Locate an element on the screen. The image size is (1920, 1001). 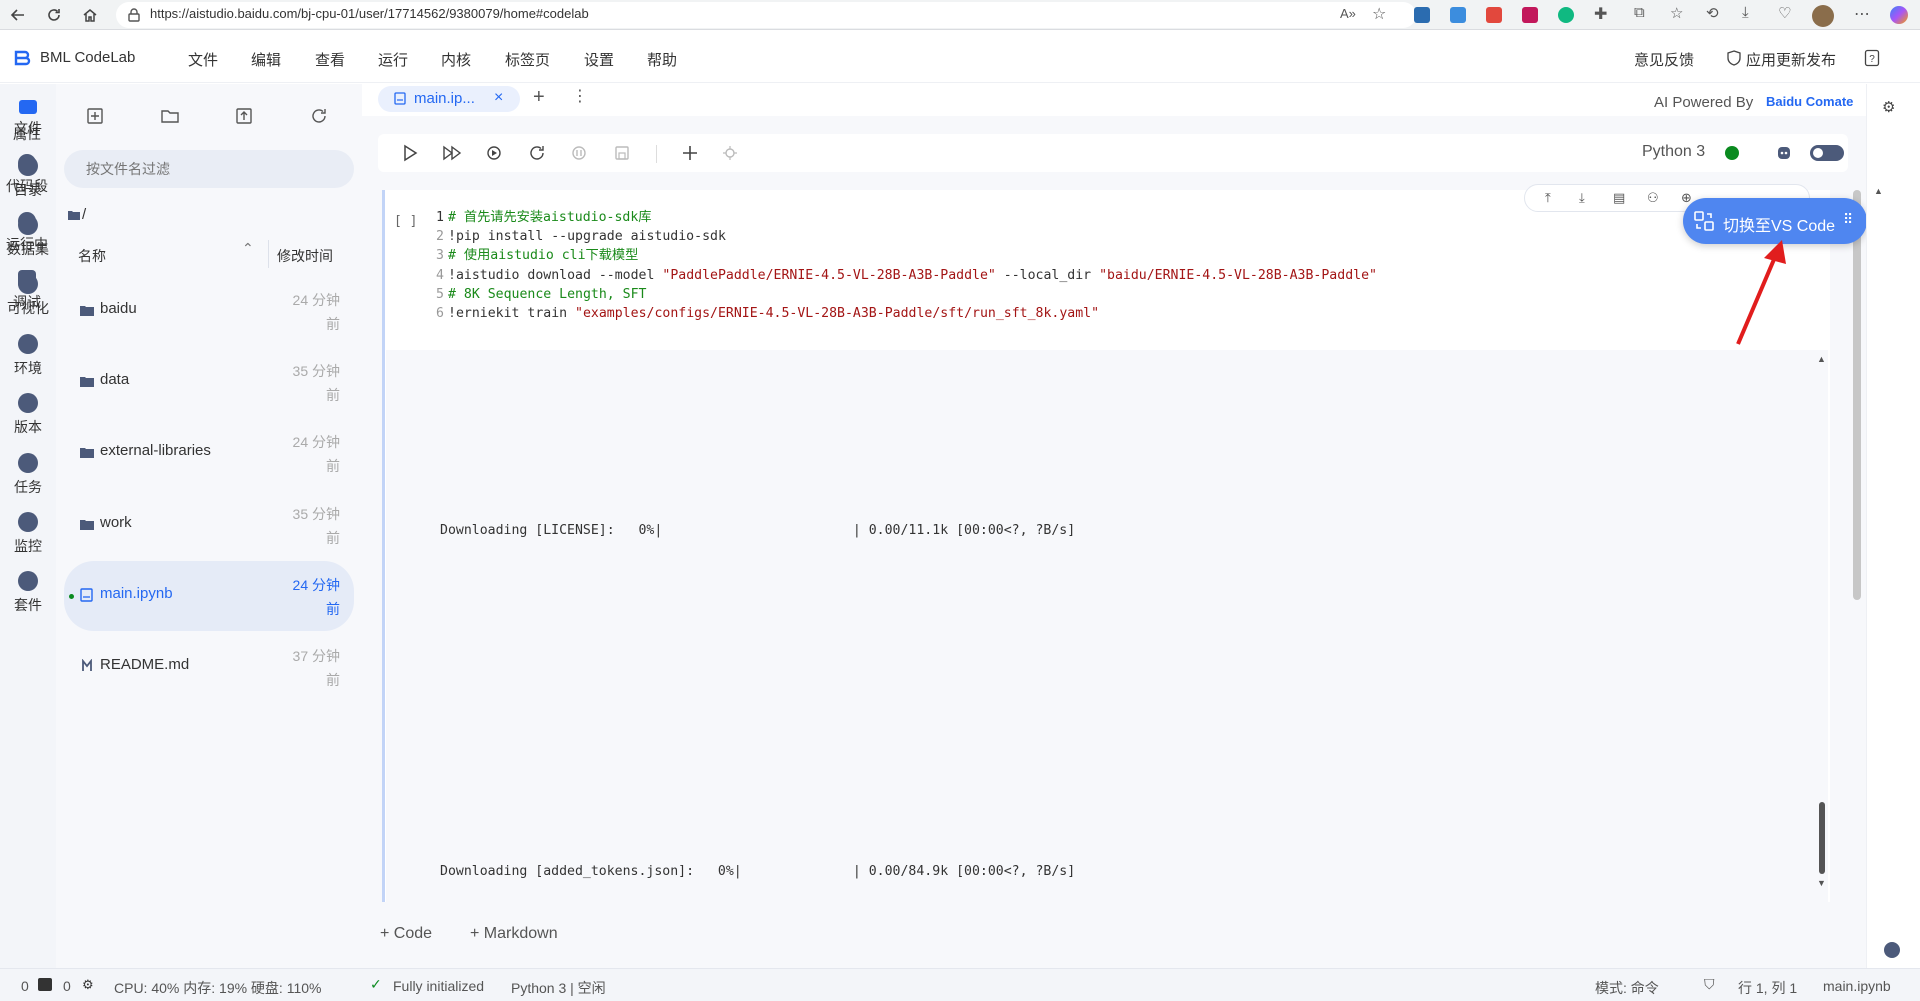
rail-scroll-up-icon: ▲ is located at coordinates (1878, 191).